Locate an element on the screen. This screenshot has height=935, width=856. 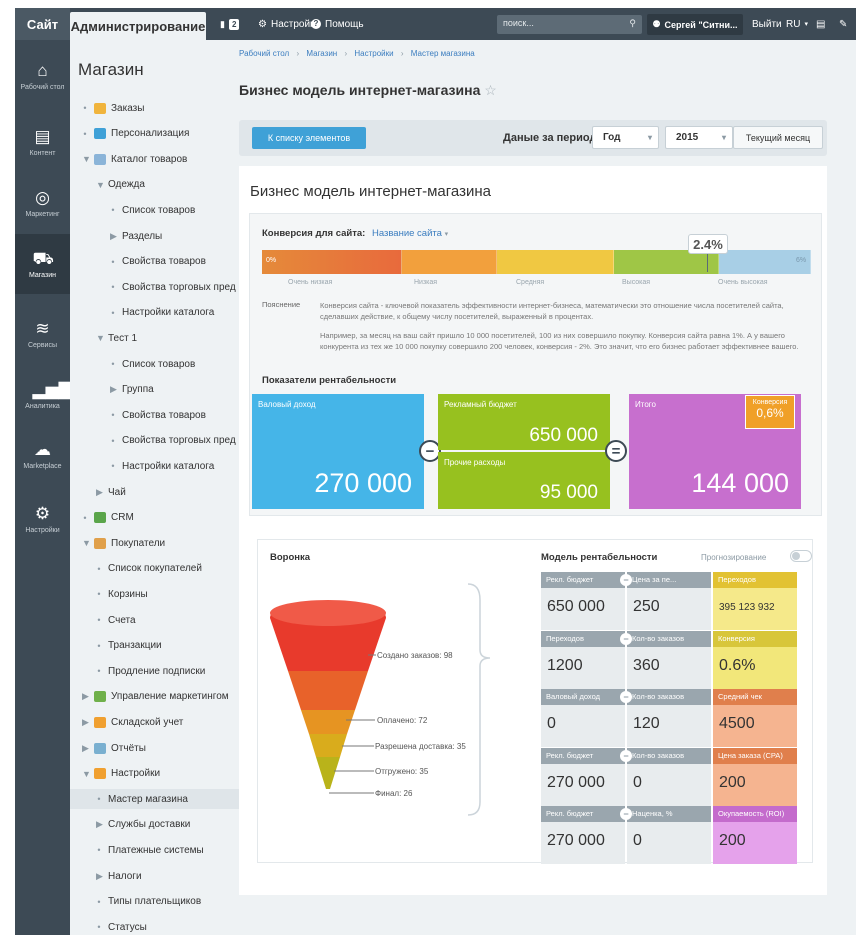
tree-item: • Персонализация is located at coordinates (154, 134).